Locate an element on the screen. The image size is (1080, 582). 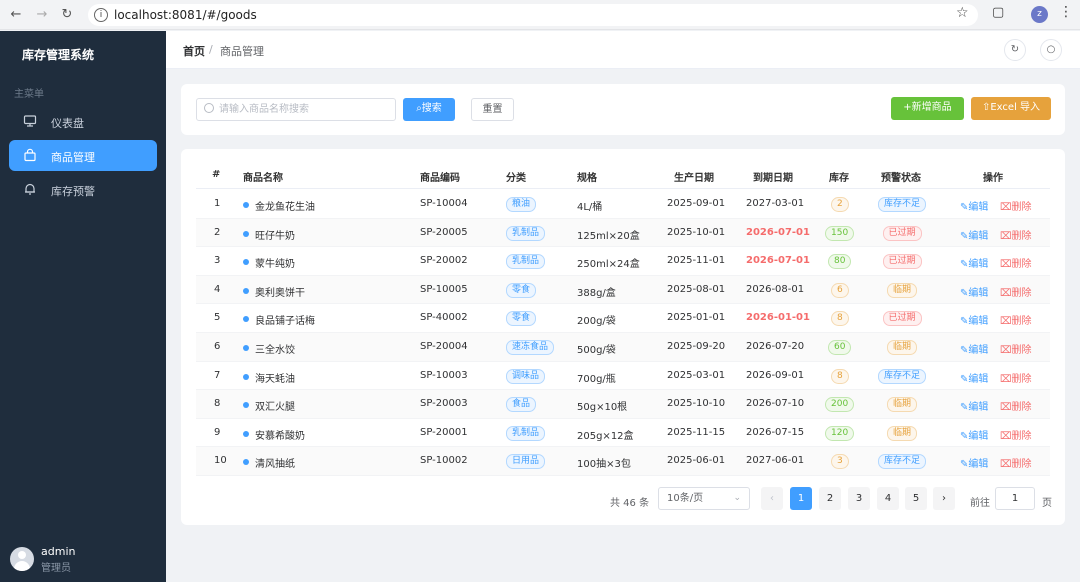
col-name: 商品名称 is located at coordinates (263, 178).